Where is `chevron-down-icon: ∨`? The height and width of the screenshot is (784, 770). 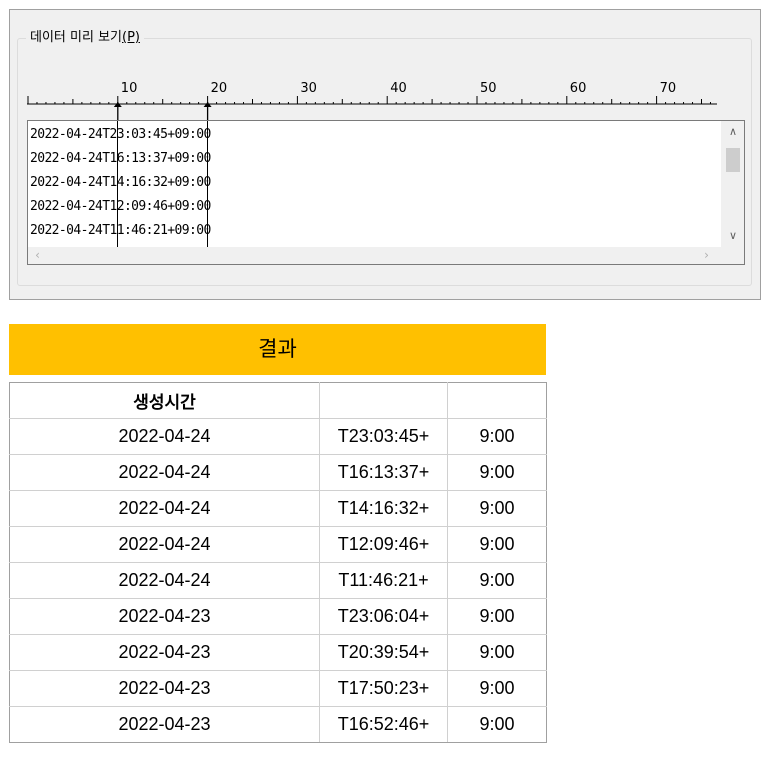 chevron-down-icon: ∨ is located at coordinates (733, 236).